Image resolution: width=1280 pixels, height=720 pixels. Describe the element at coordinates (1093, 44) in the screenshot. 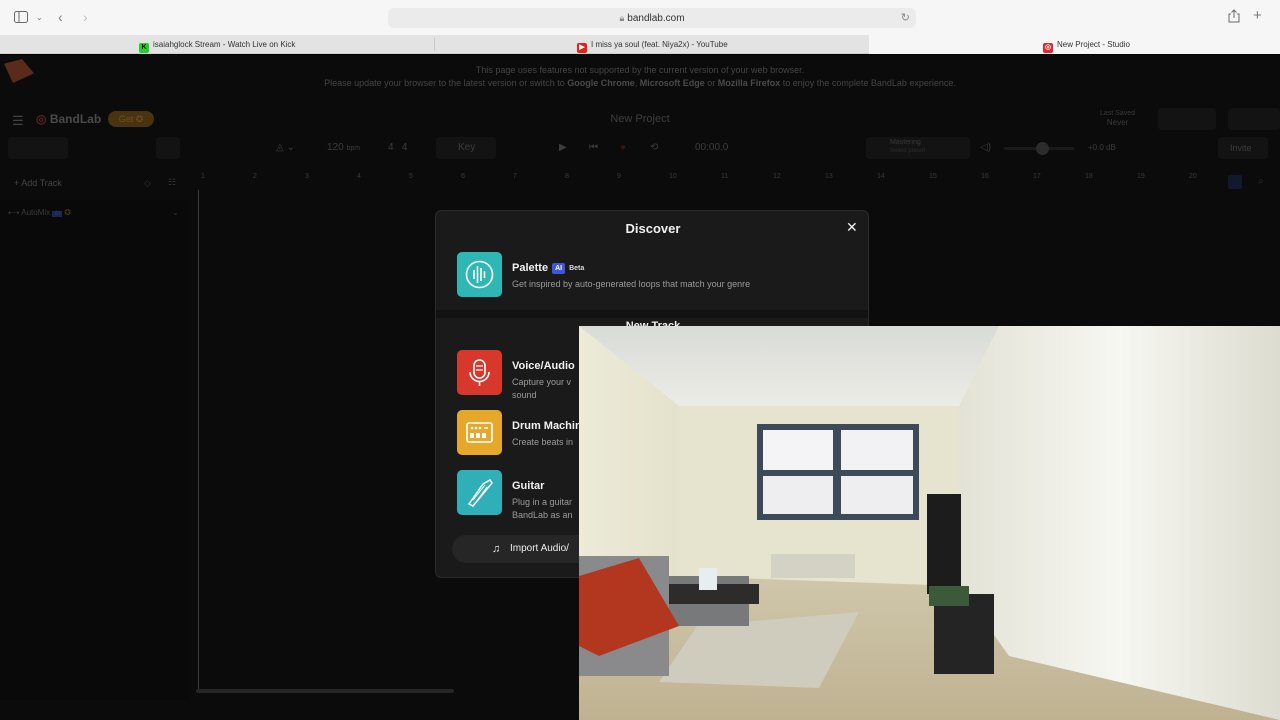

I see `tab-label: New Project - Studio` at that location.